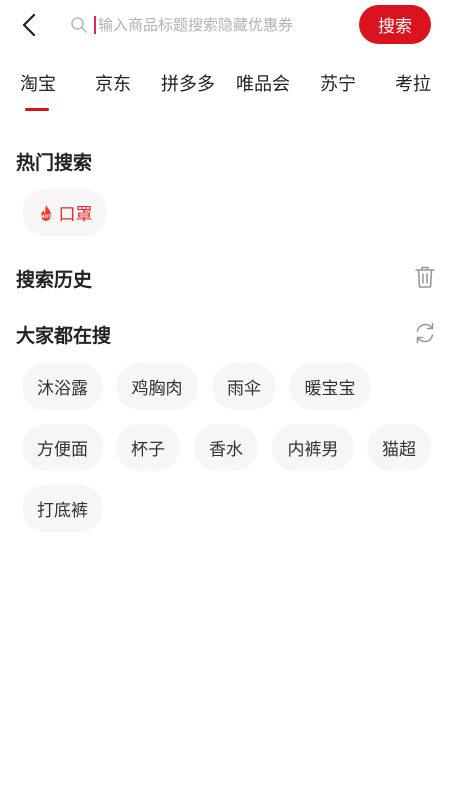 The width and height of the screenshot is (450, 800). I want to click on tab-vipshop: 唯品会, so click(263, 85).